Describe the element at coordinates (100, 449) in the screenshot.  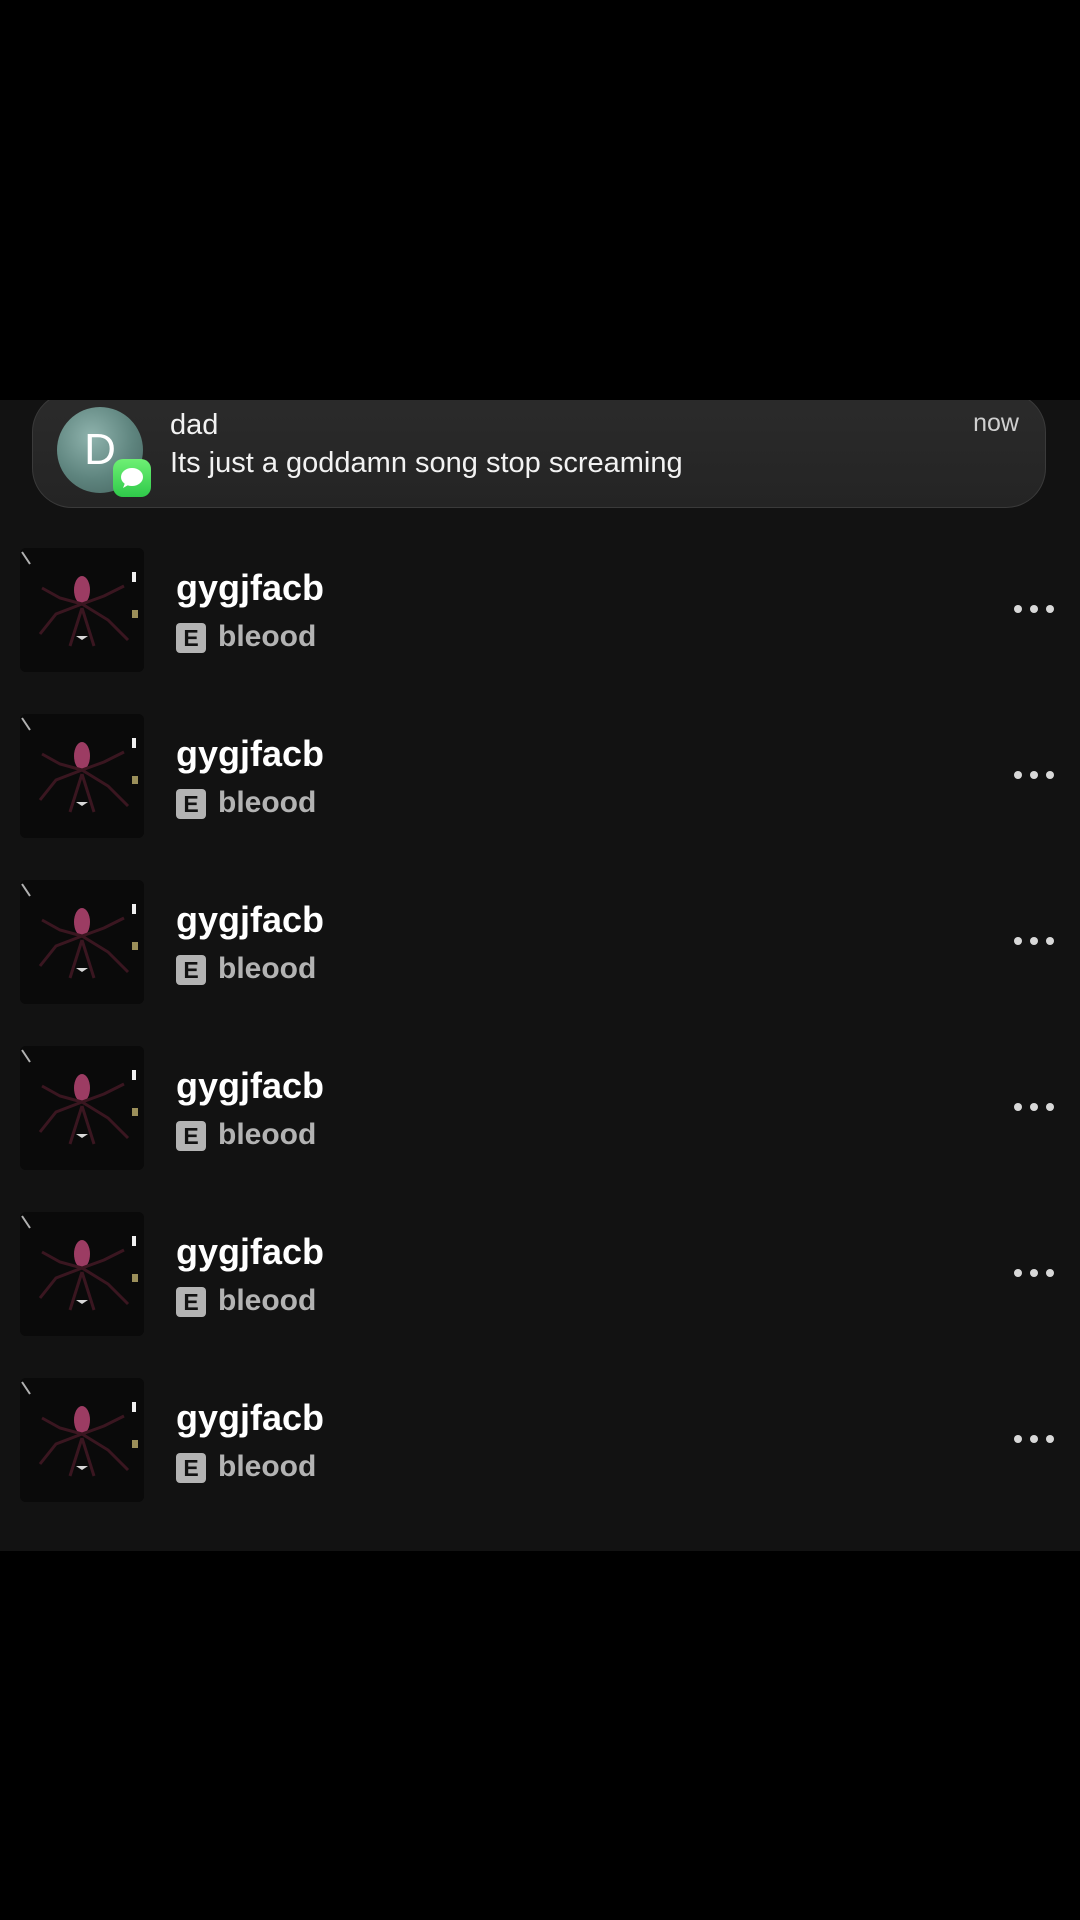
I see `avatar-initial: D` at that location.